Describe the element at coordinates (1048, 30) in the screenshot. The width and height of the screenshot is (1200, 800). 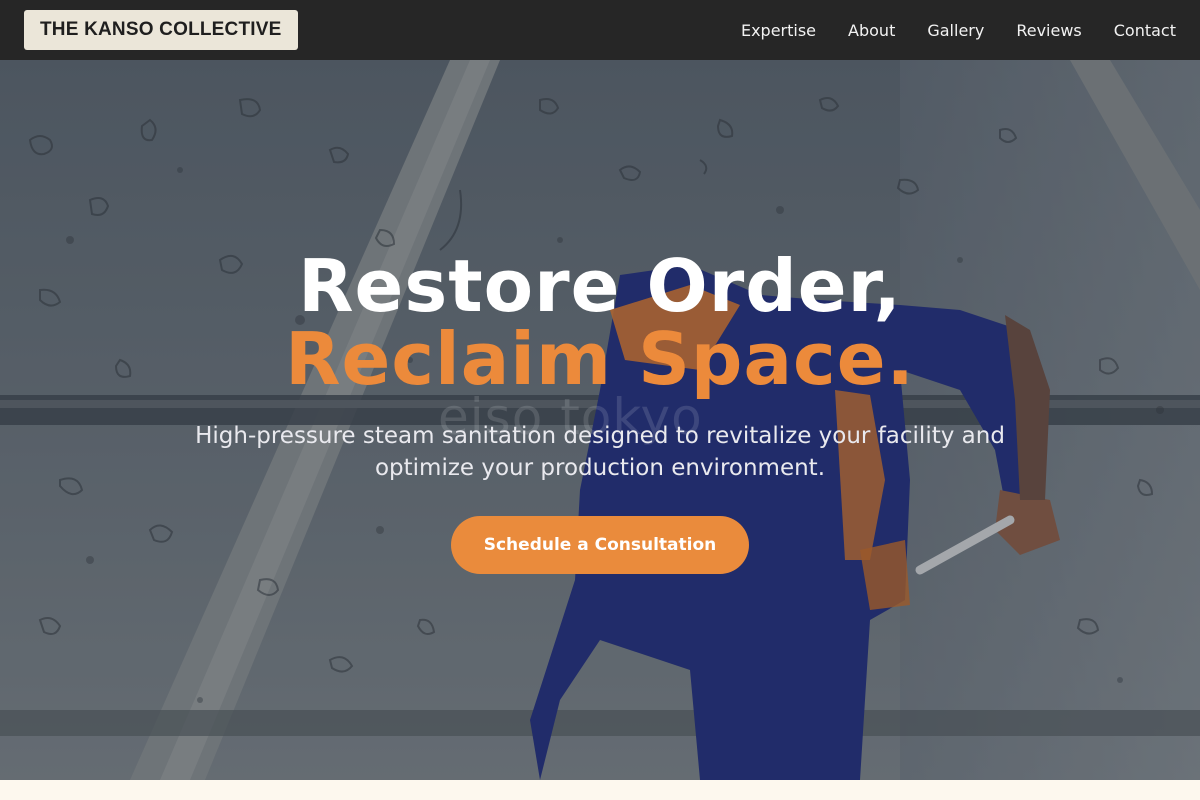
I see `nav-link-reviews: Reviews` at that location.